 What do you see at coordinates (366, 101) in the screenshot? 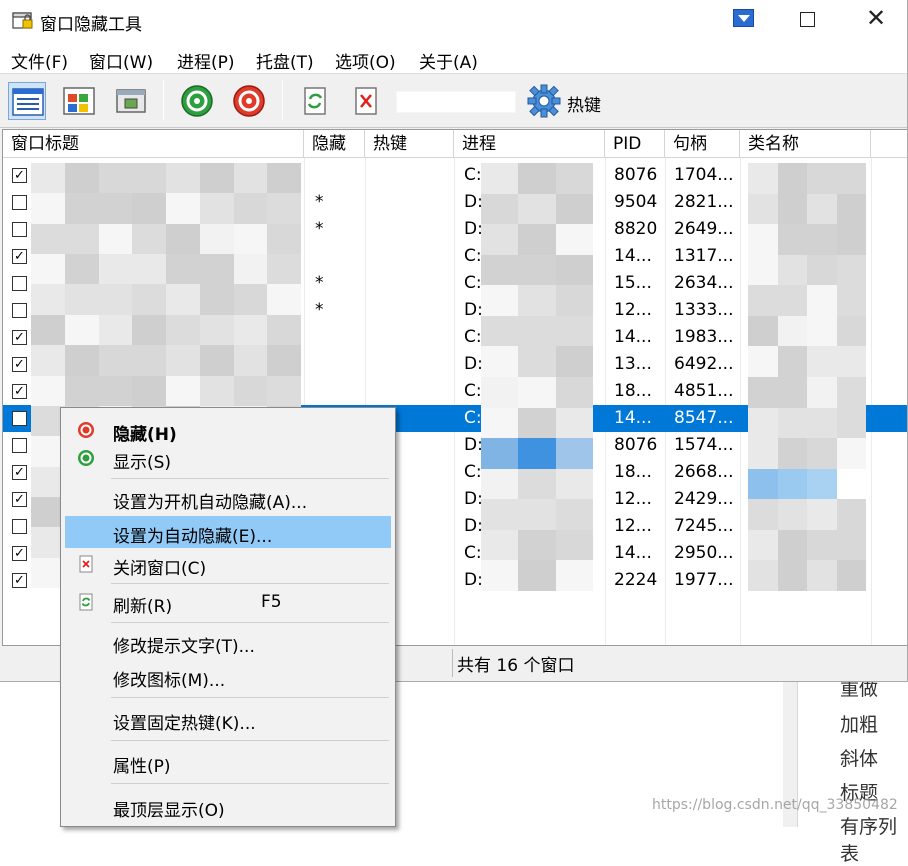
I see `close-window-button` at bounding box center [366, 101].